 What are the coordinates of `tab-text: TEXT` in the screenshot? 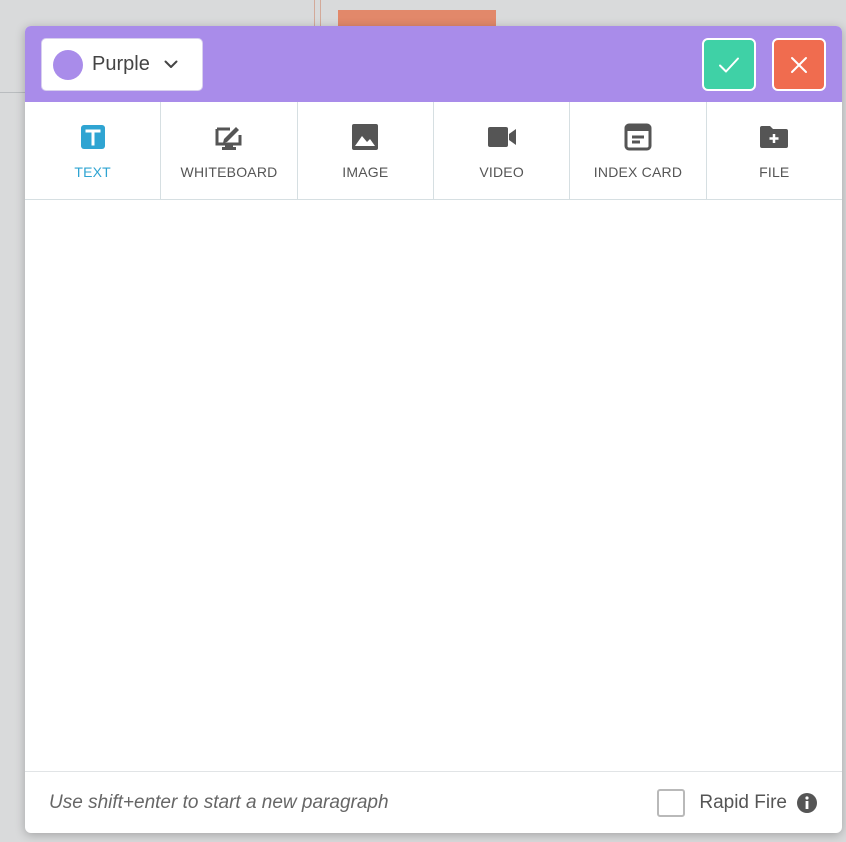 It's located at (93, 150).